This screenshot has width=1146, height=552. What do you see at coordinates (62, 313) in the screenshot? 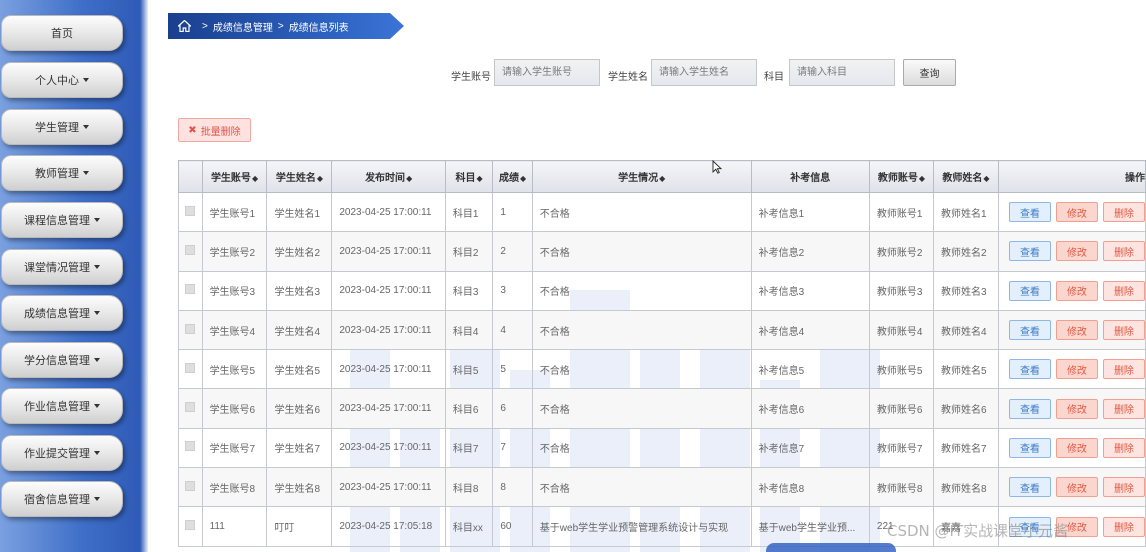
I see `sidebar-item: 成绩信息管理` at bounding box center [62, 313].